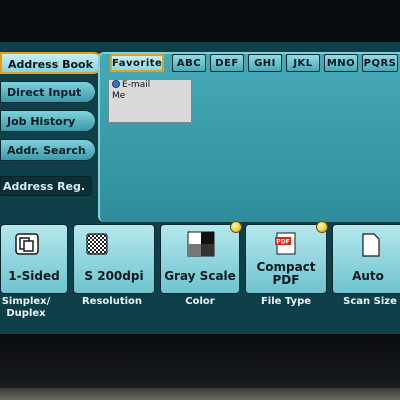  Describe the element at coordinates (380, 63) in the screenshot. I see `tab-pqrs: PQRS` at that location.